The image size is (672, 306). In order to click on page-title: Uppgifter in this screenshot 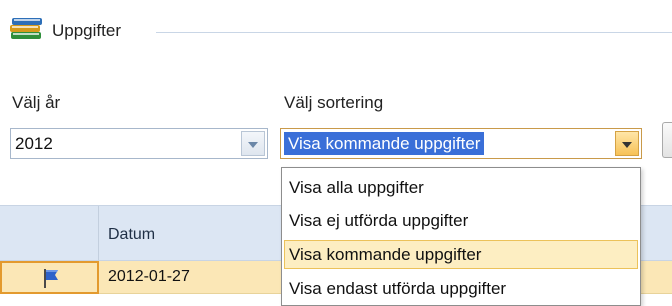, I will do `click(86, 30)`.